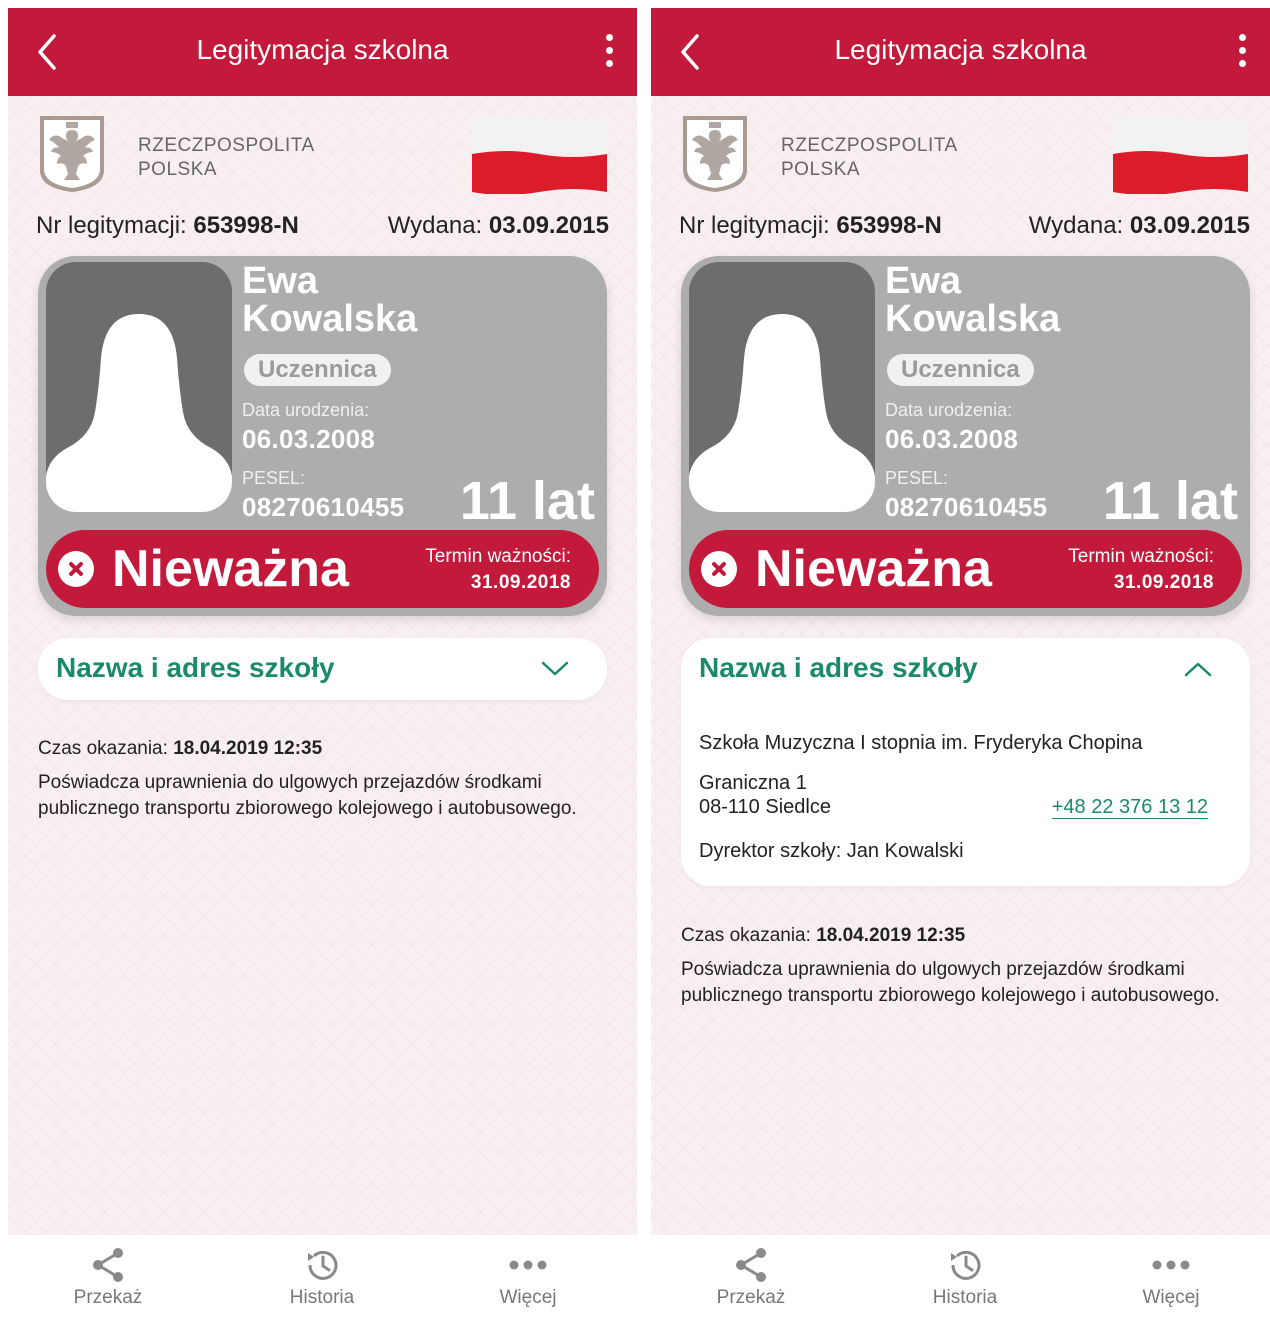  Describe the element at coordinates (330, 319) in the screenshot. I see `last-name: Kowalska` at that location.